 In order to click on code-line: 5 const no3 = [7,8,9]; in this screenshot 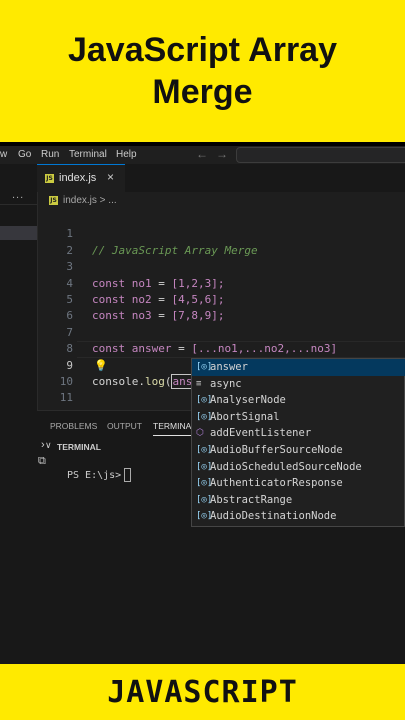, I will do `click(221, 299)`.